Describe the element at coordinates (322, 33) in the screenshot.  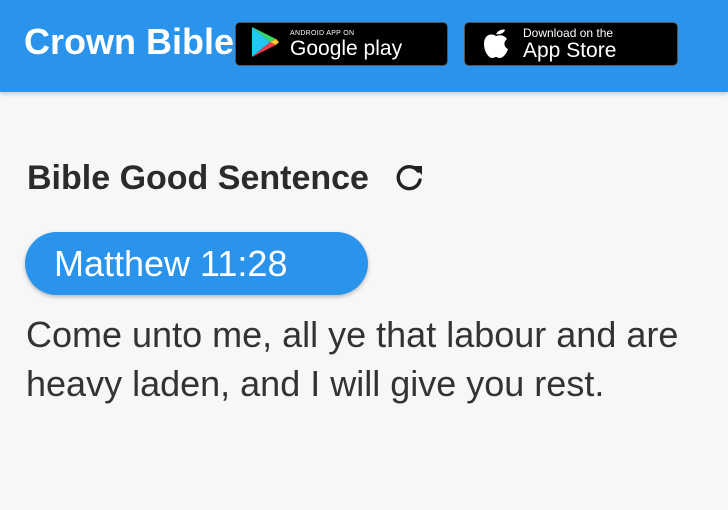
I see `google-play-small-text: ANDROID APP ON` at that location.